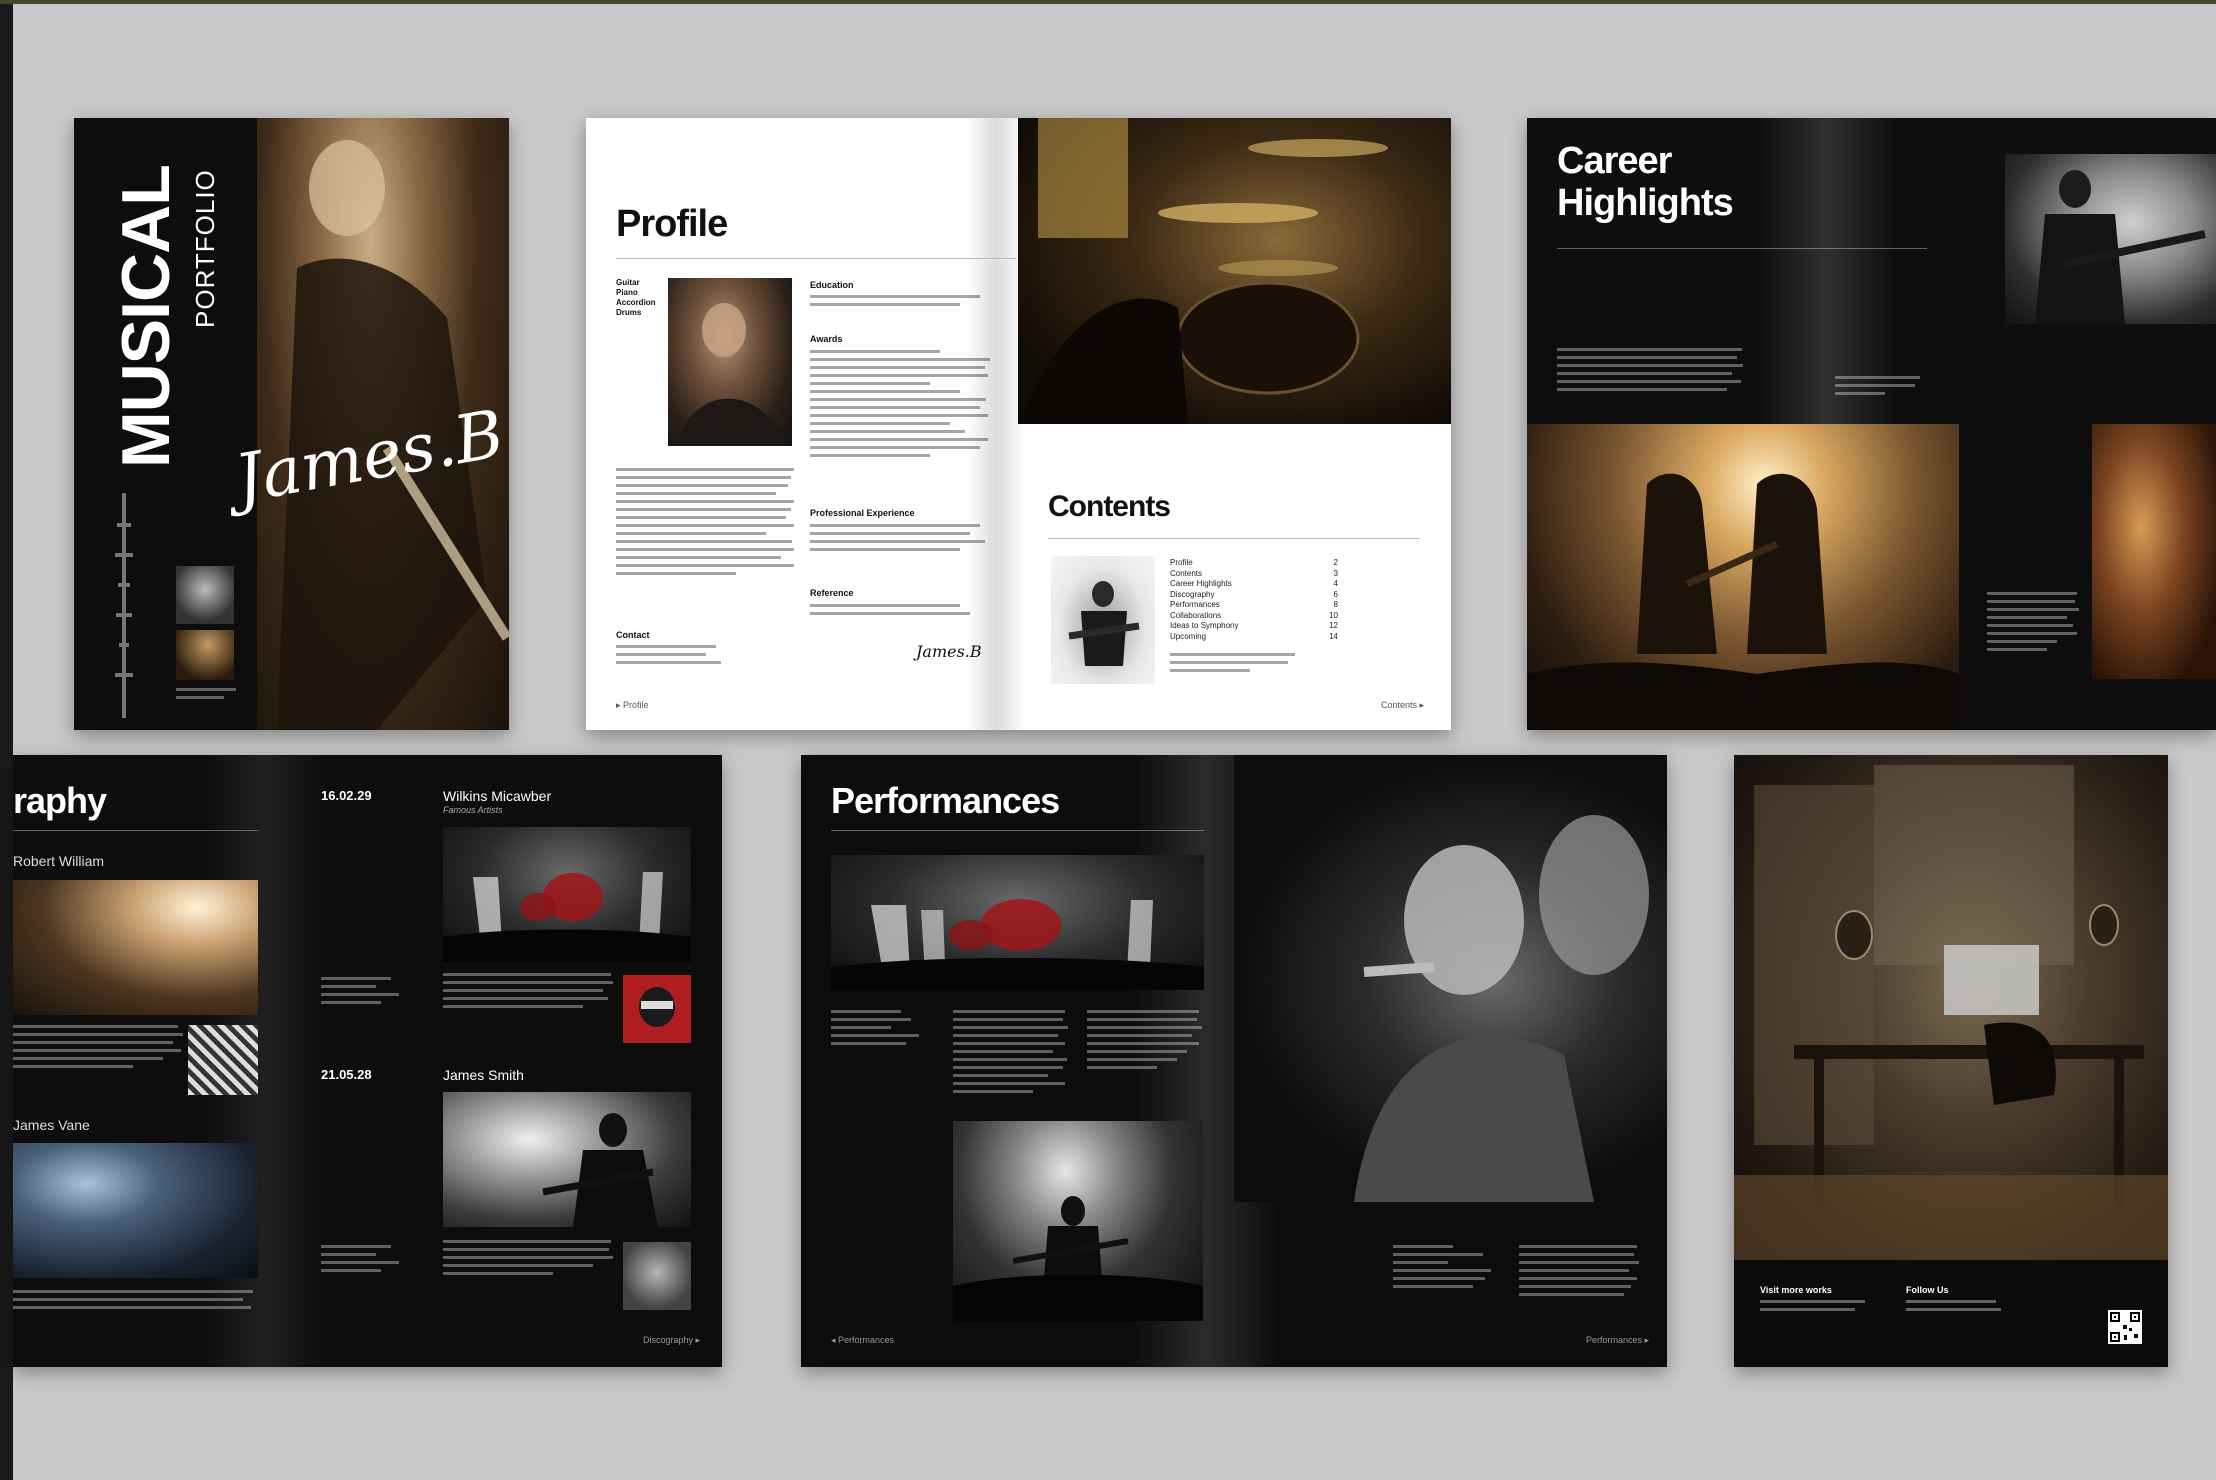 Image resolution: width=2216 pixels, height=1480 pixels. Describe the element at coordinates (2034, 624) in the screenshot. I see `career-right-caption` at that location.